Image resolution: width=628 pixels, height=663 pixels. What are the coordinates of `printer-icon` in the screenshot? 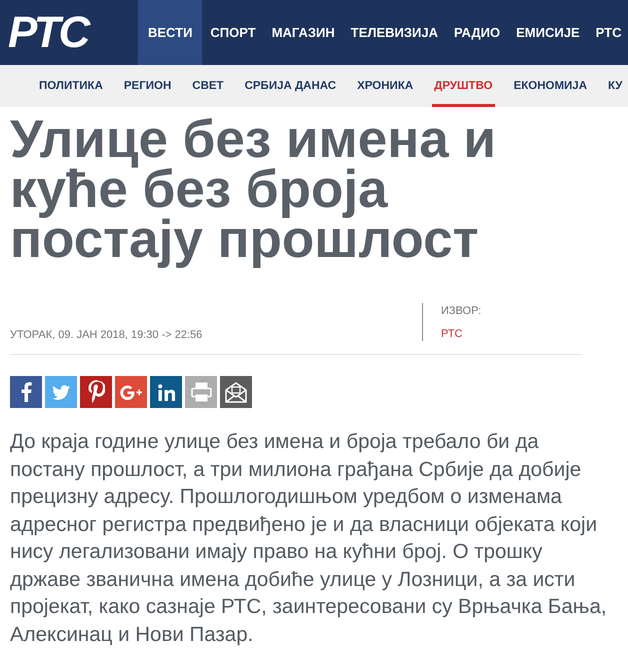 It's located at (201, 392).